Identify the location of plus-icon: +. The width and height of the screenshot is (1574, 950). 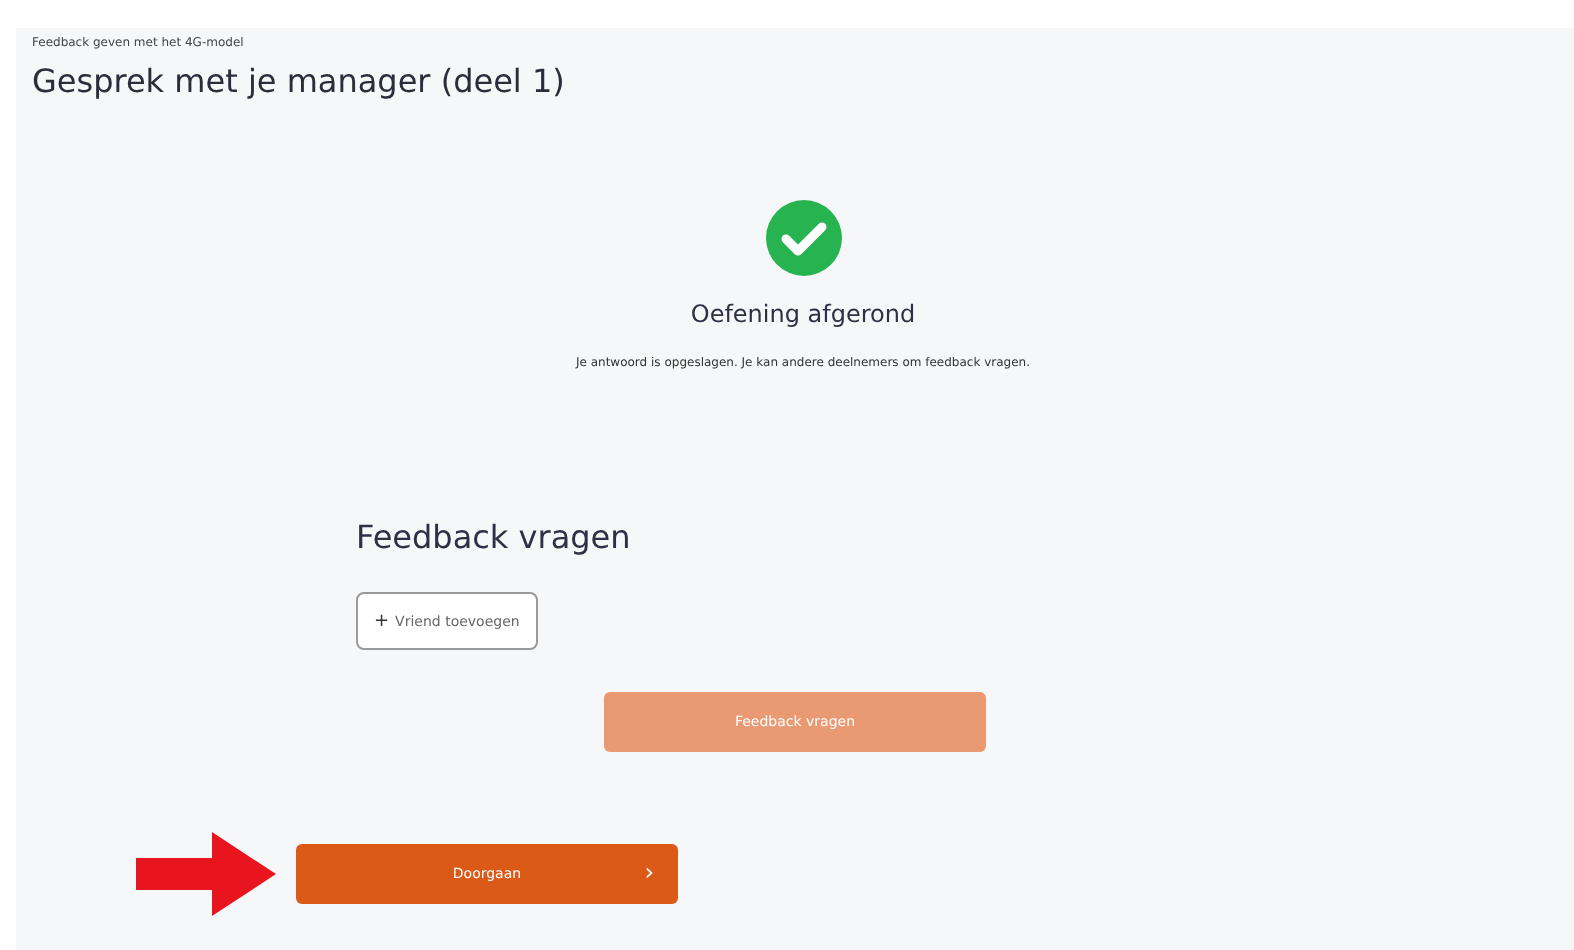
(382, 621).